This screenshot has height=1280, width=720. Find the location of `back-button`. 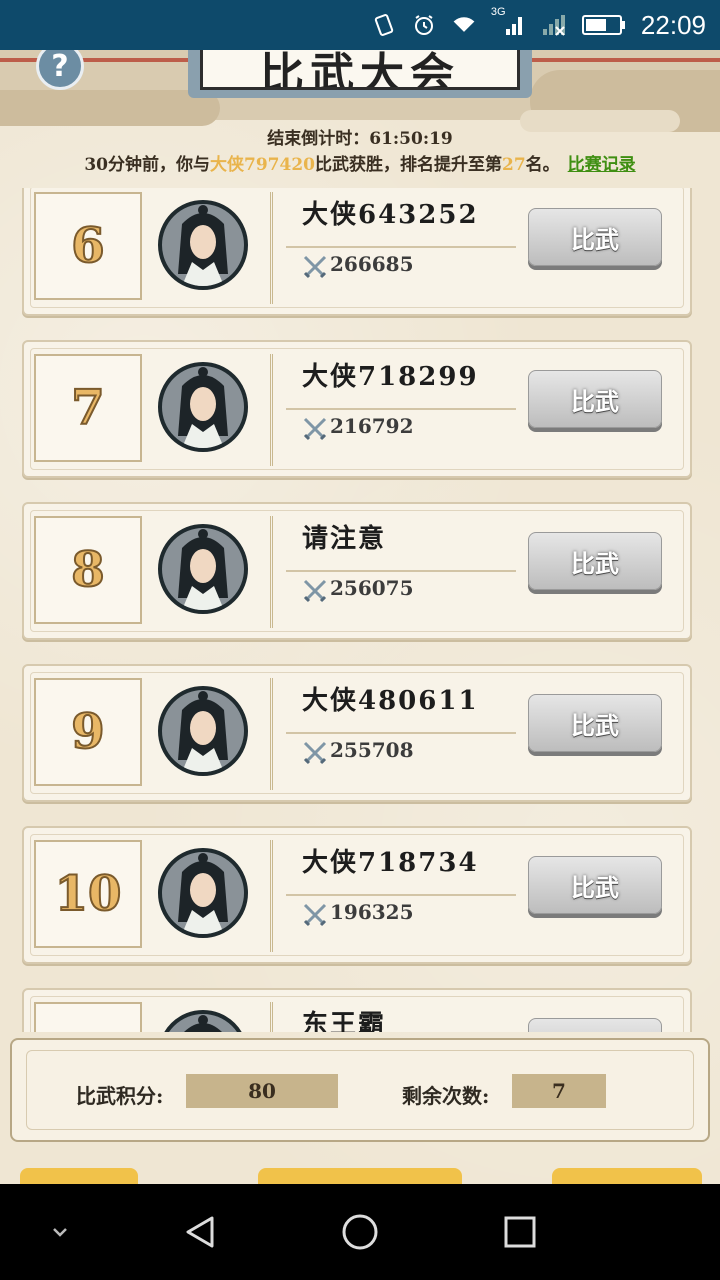

back-button is located at coordinates (200, 1232).